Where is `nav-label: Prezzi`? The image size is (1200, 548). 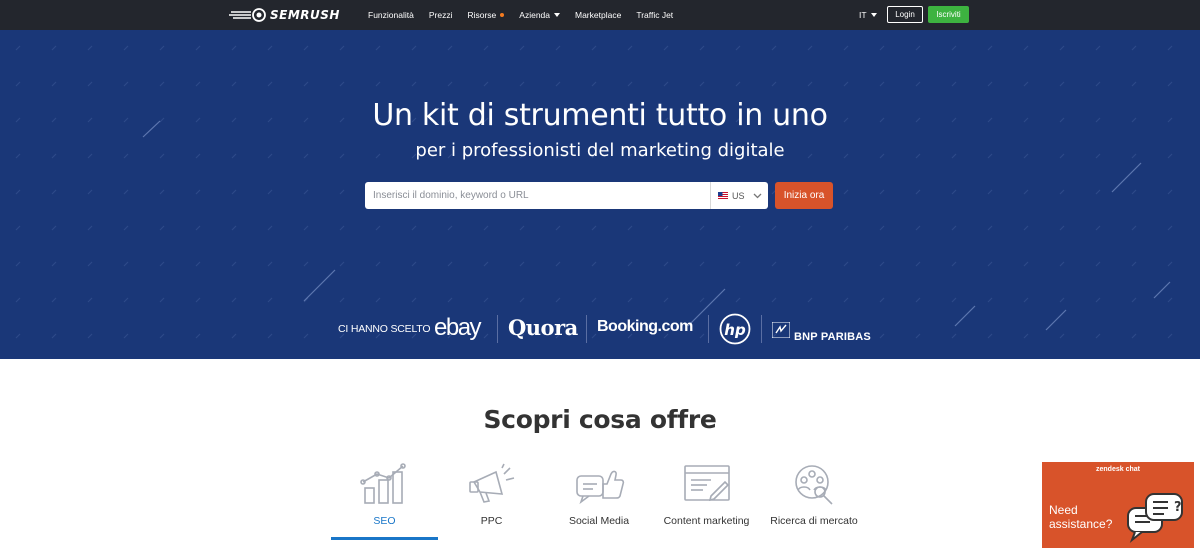
nav-label: Prezzi is located at coordinates (440, 15).